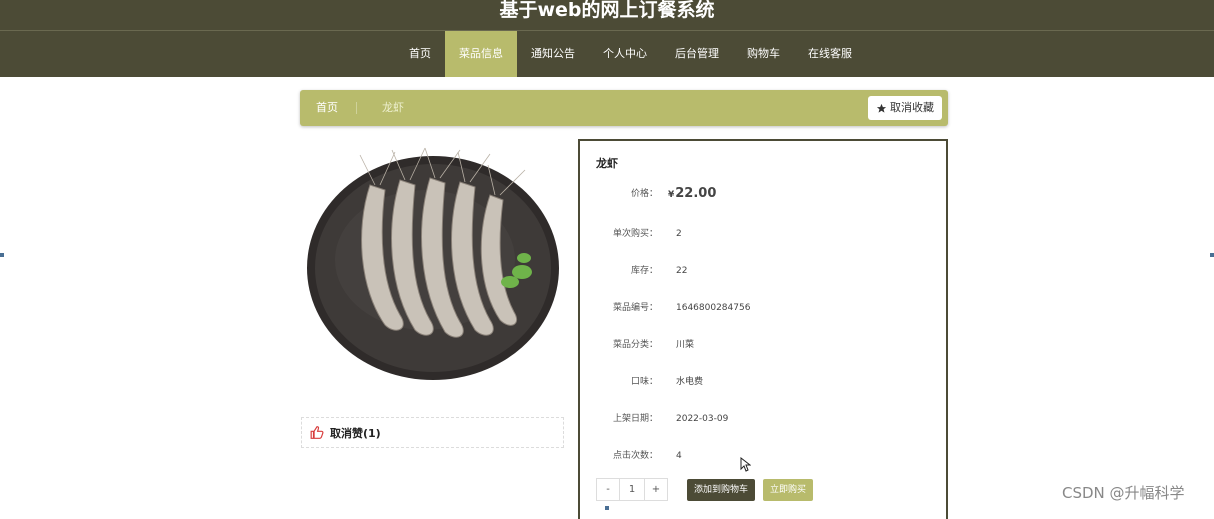  I want to click on unfavorite-label: 取消收藏, so click(912, 107).